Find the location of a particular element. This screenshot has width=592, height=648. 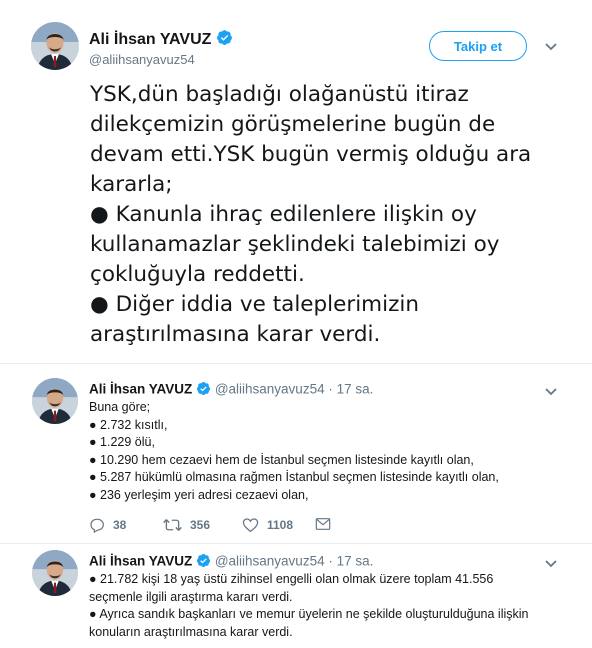

tweet-text-line: araştırılmasına karar verdi. is located at coordinates (235, 334).